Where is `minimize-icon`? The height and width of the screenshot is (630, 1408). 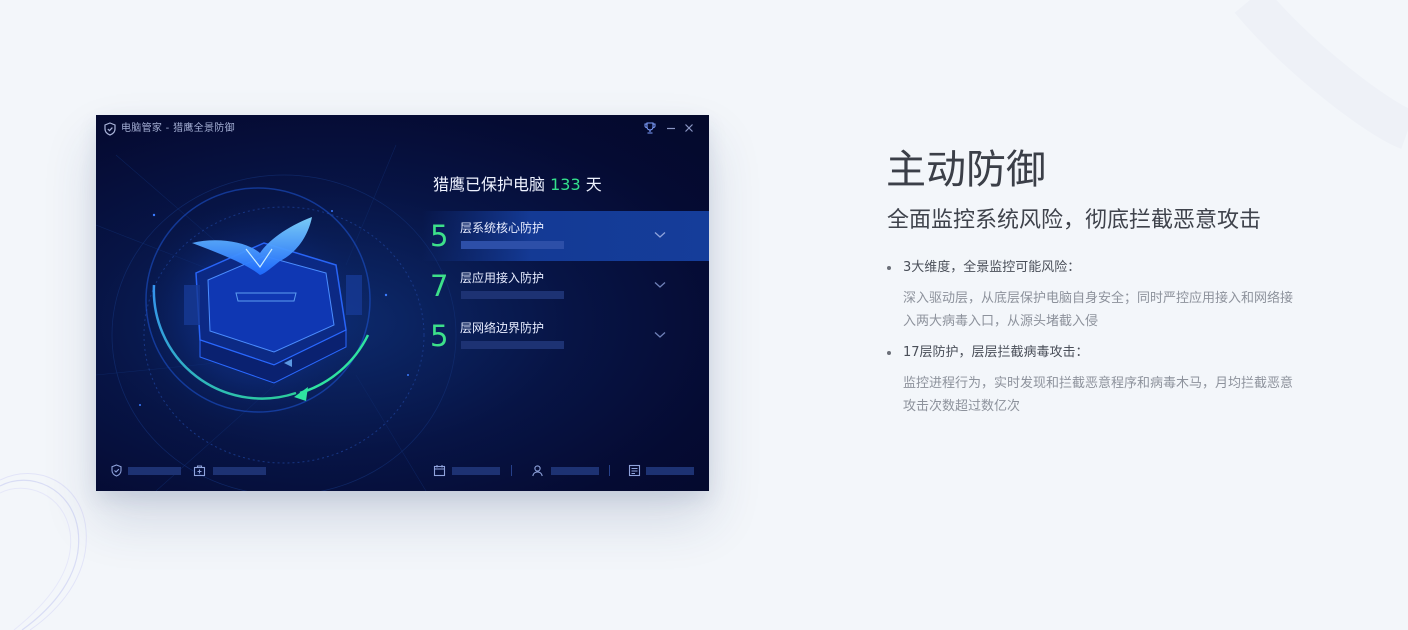 minimize-icon is located at coordinates (671, 128).